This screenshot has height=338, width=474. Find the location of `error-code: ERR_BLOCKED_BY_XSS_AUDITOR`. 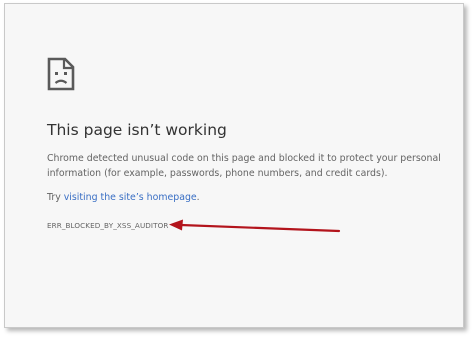

error-code: ERR_BLOCKED_BY_XSS_AUDITOR is located at coordinates (108, 225).